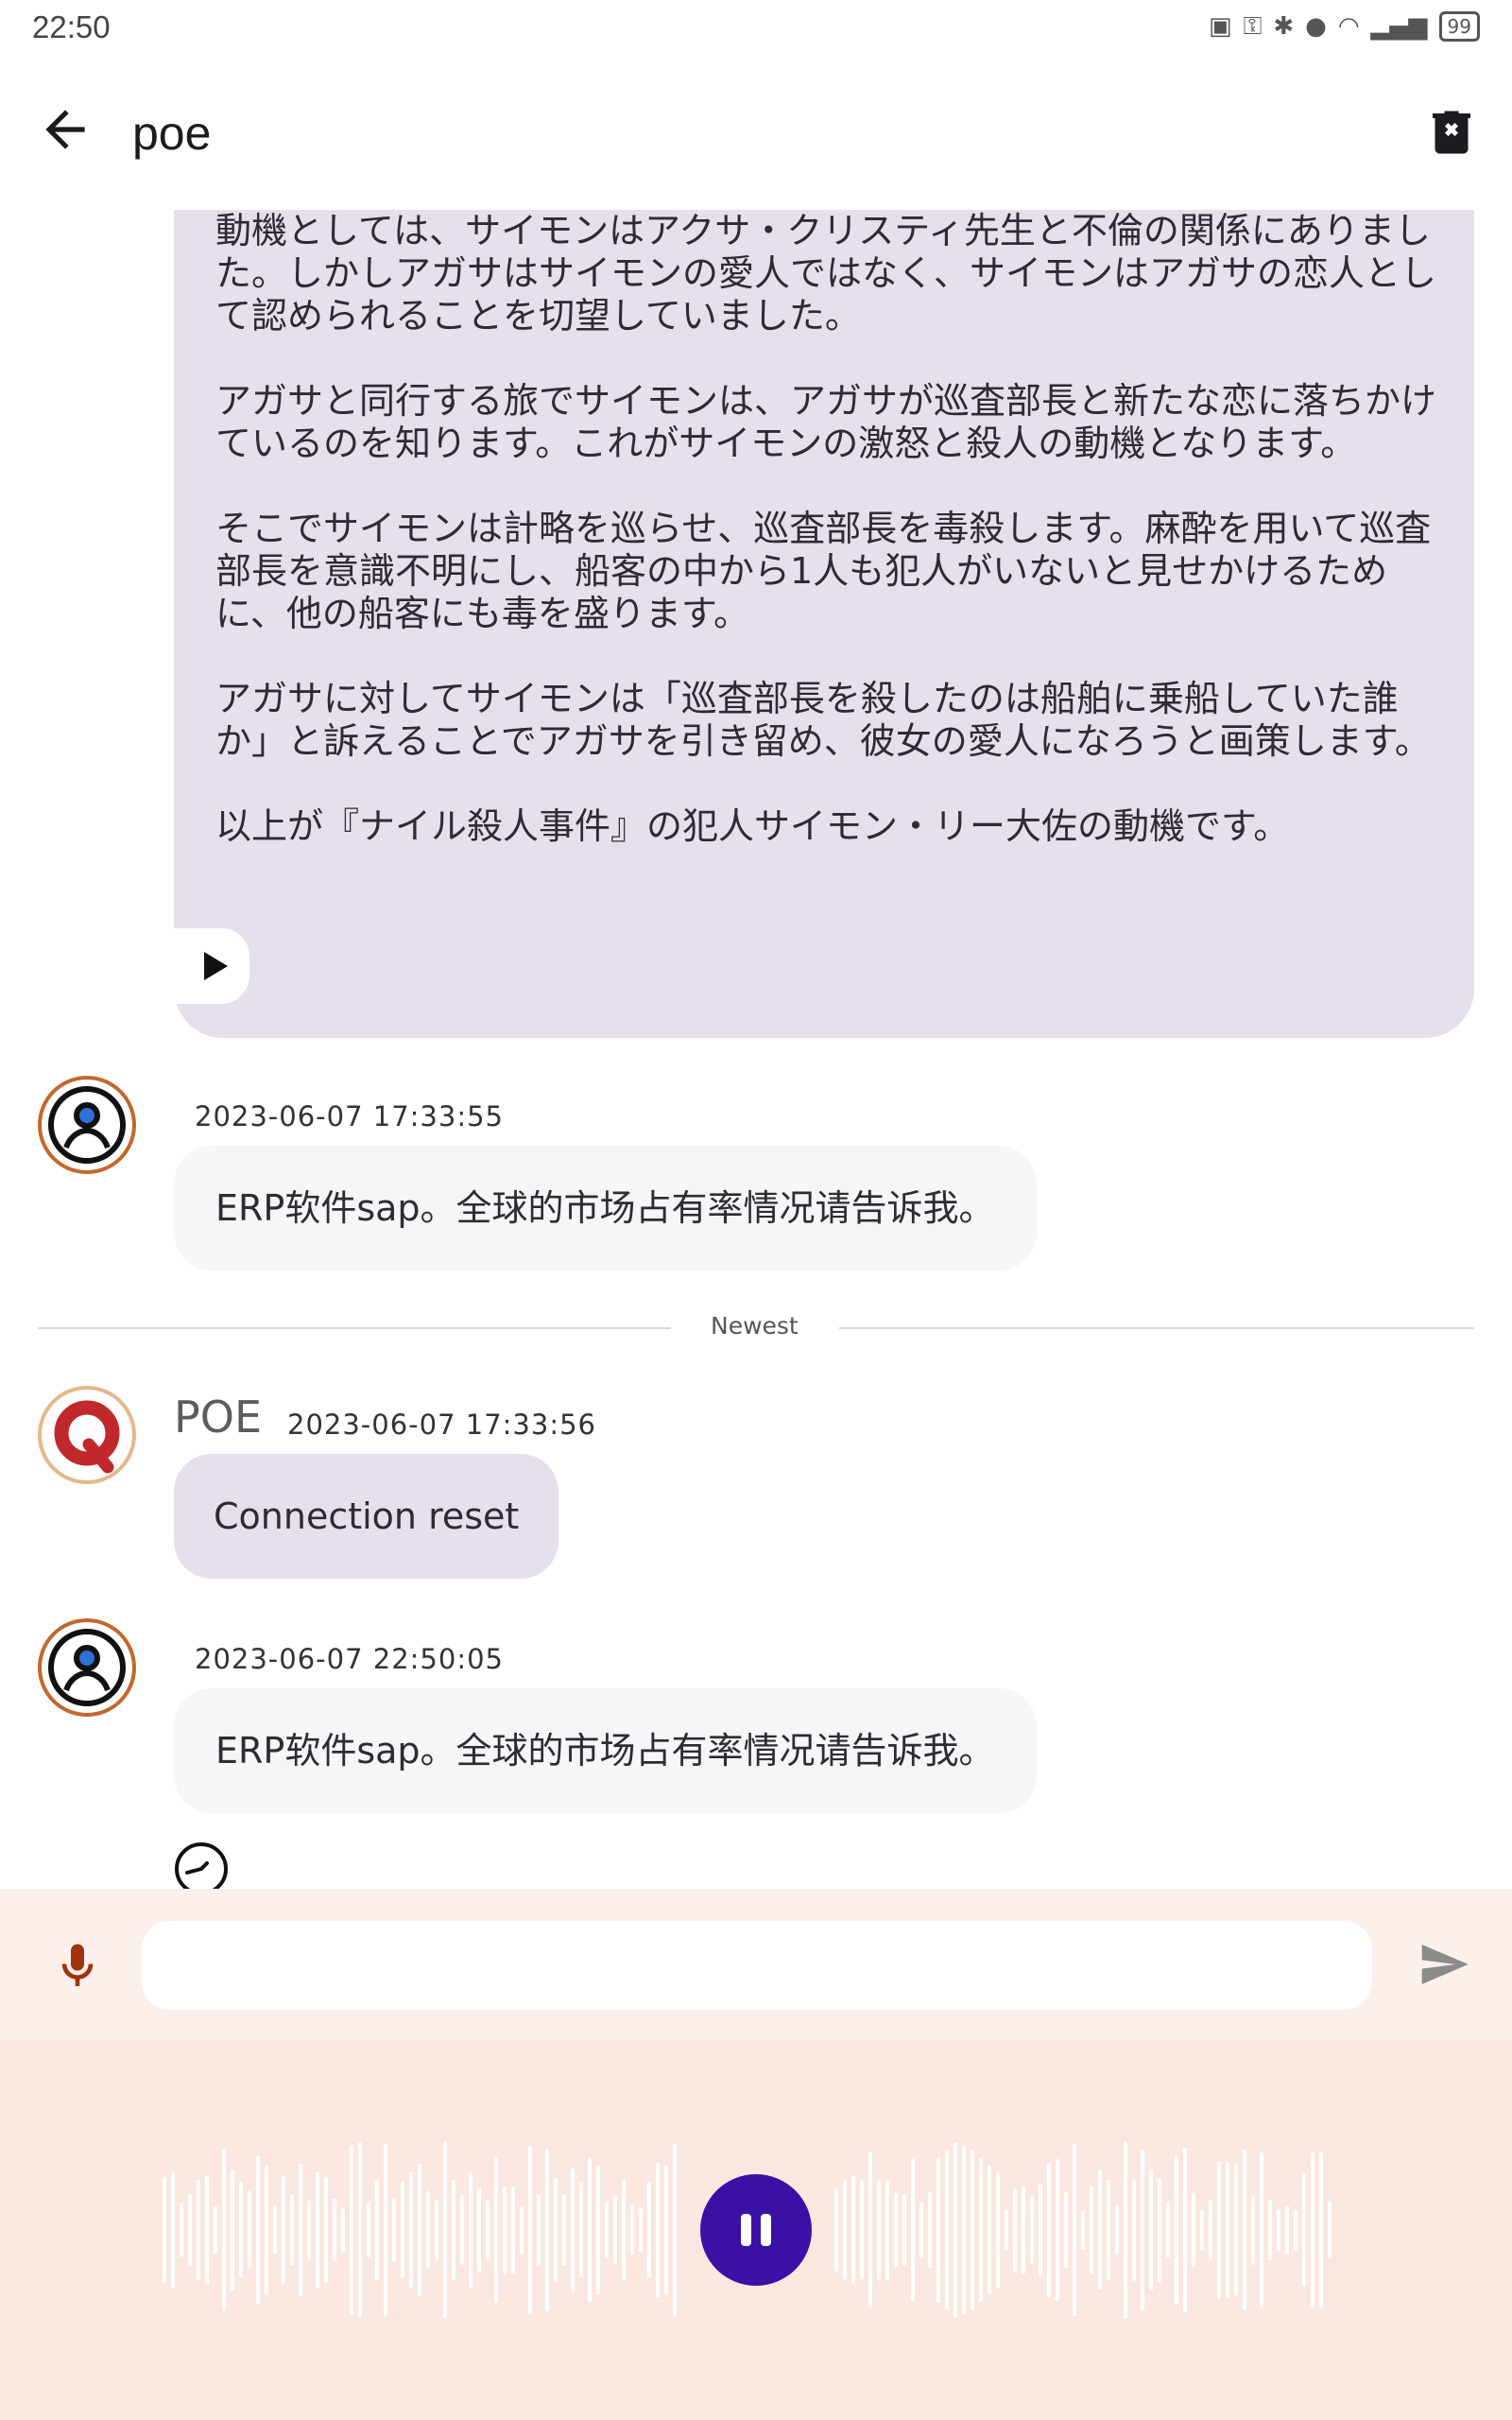 The image size is (1512, 2420). Describe the element at coordinates (77, 1966) in the screenshot. I see `microphone-icon` at that location.